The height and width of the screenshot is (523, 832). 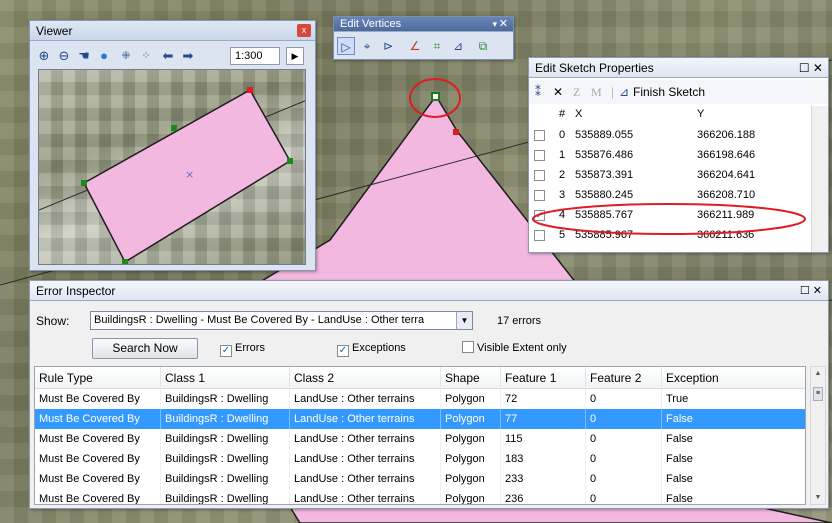 I want to click on continue-icon: ⌗, so click(x=437, y=46).